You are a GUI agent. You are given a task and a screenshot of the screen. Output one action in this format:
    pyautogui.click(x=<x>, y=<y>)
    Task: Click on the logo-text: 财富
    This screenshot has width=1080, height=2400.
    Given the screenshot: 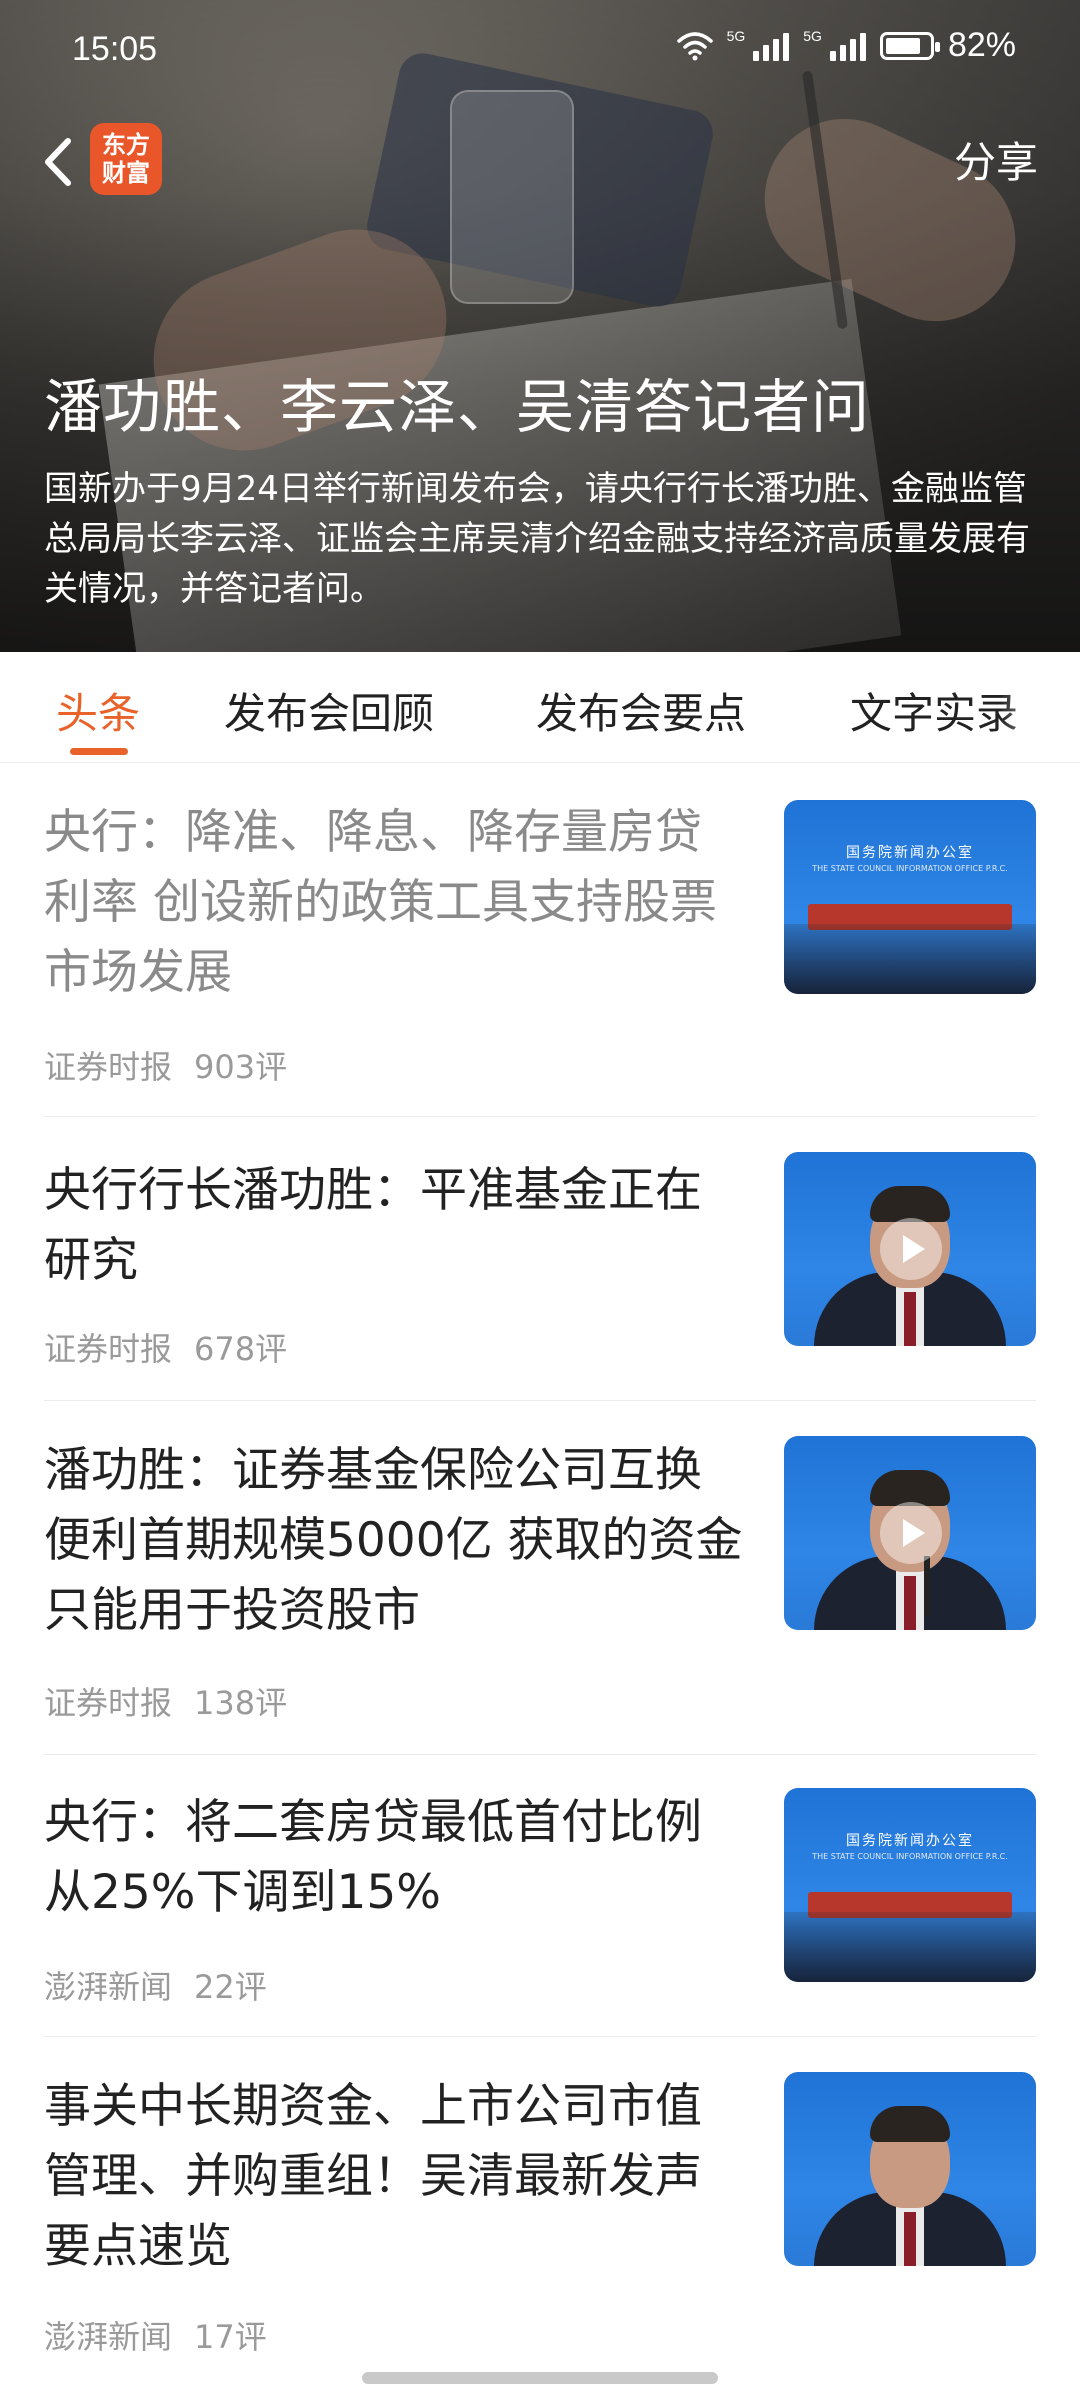 What is the action you would take?
    pyautogui.click(x=126, y=173)
    